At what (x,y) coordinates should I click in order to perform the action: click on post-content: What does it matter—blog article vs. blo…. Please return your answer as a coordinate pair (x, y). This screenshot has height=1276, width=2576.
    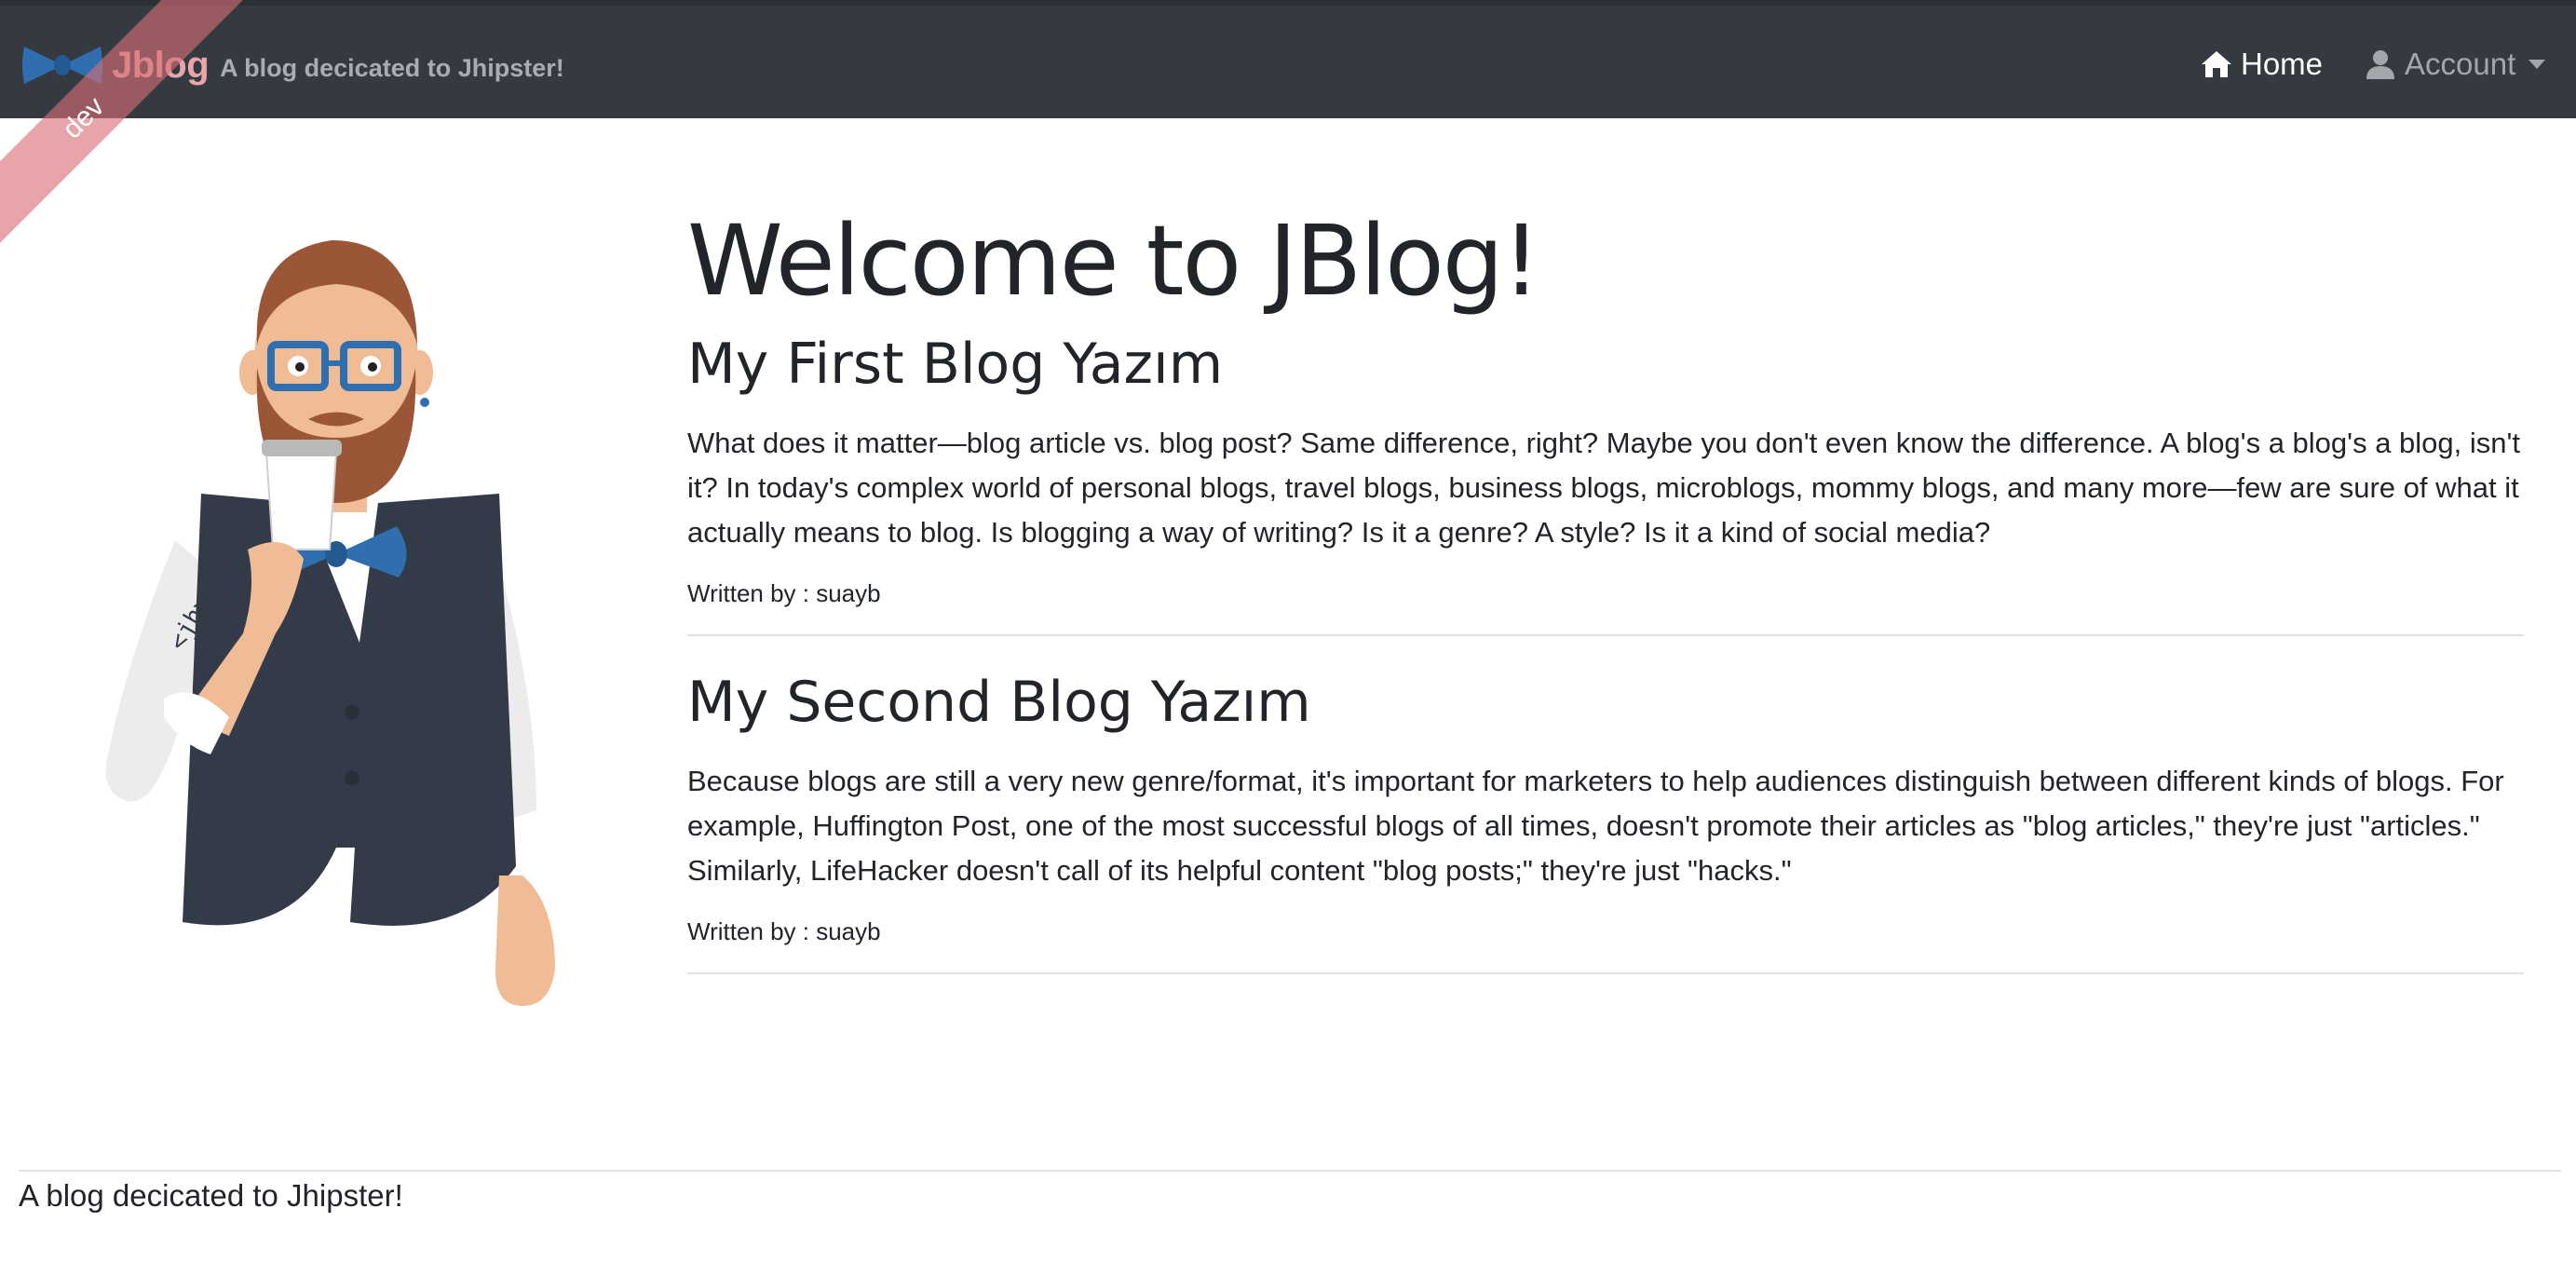
    Looking at the image, I should click on (1604, 488).